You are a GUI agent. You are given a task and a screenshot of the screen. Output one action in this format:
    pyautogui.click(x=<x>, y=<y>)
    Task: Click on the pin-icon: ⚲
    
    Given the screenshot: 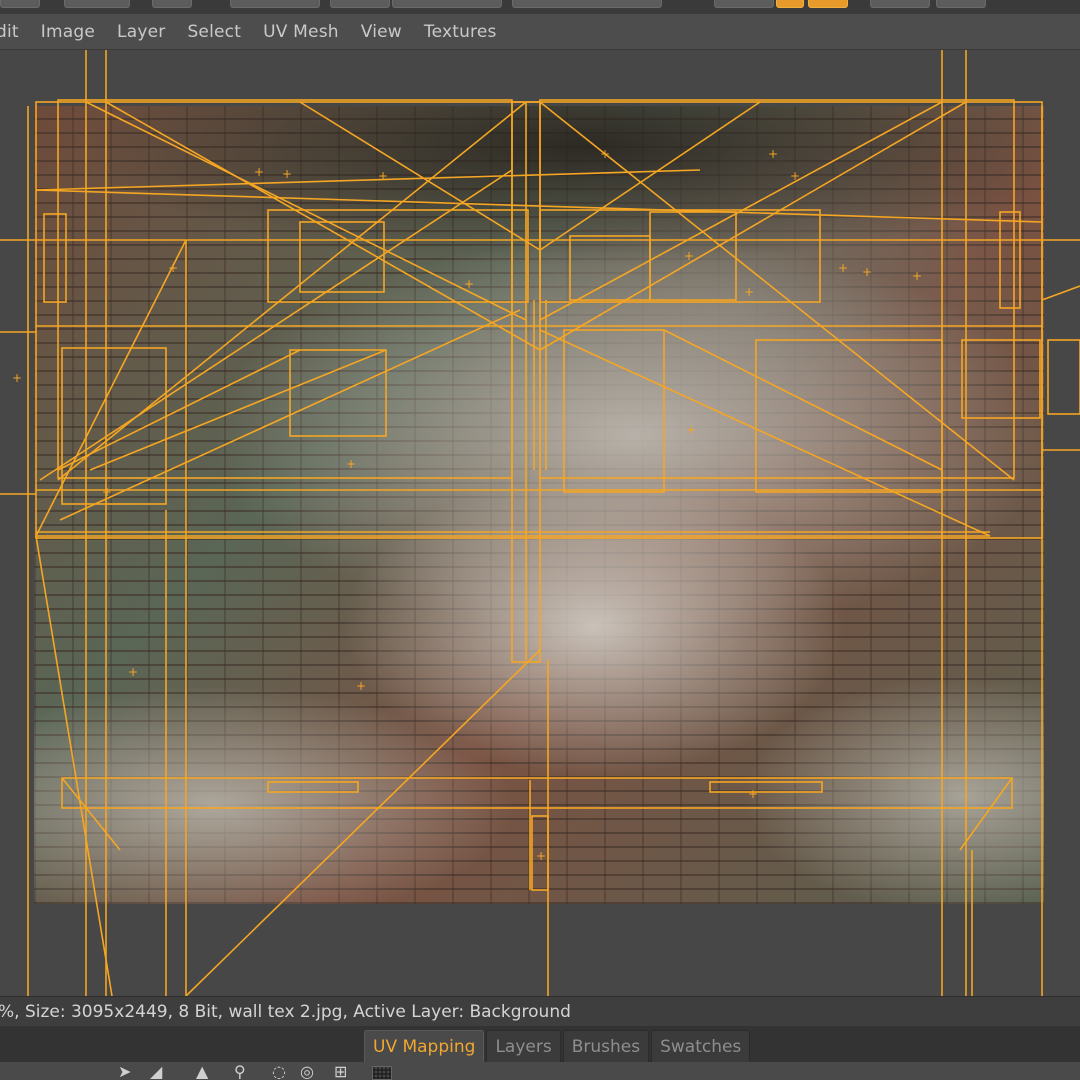 What is the action you would take?
    pyautogui.click(x=240, y=1072)
    